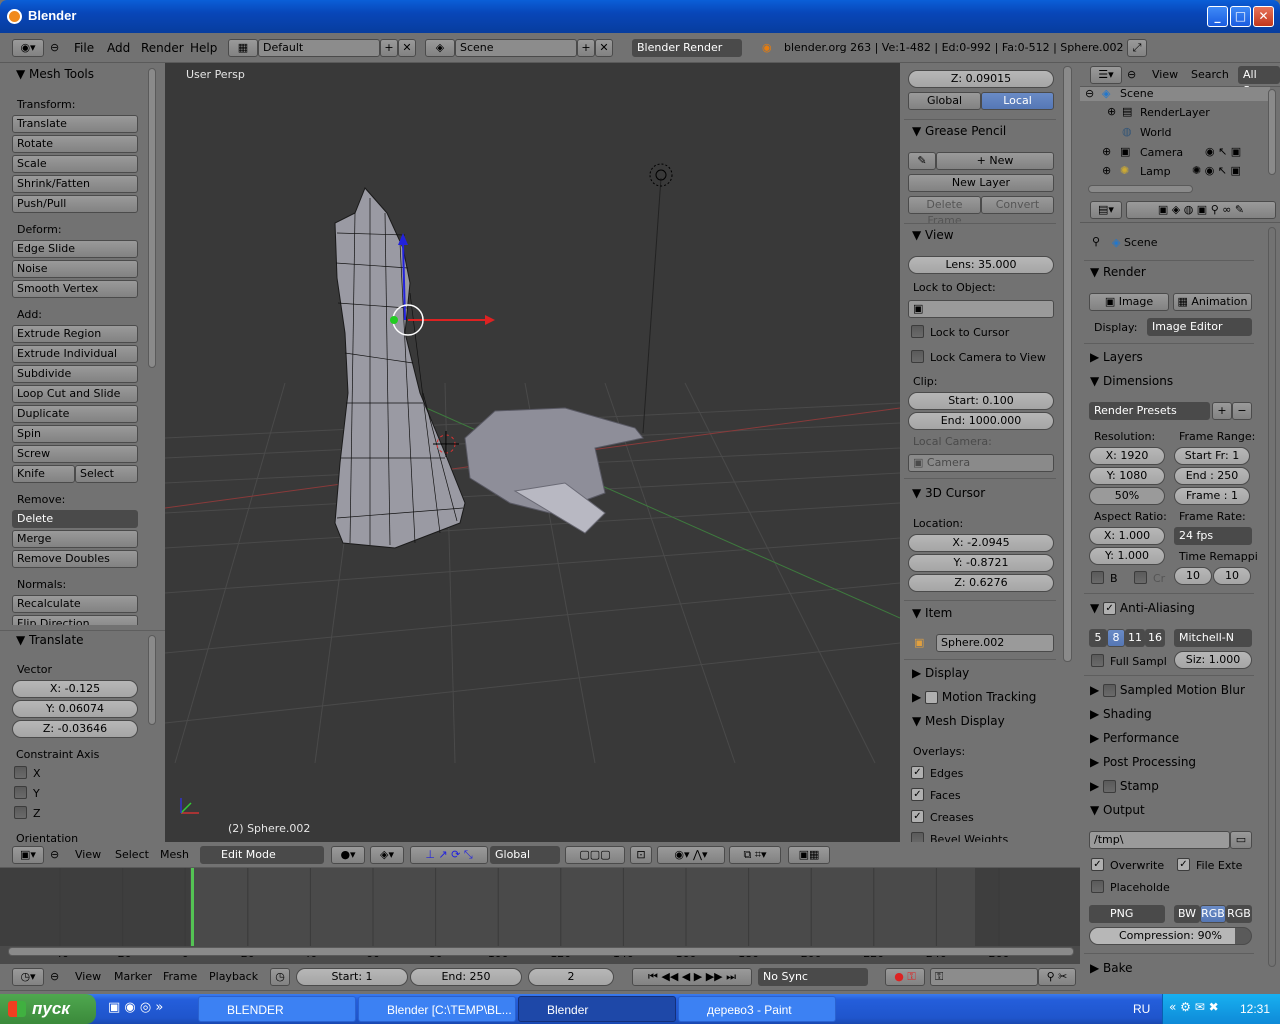 This screenshot has height=1024, width=1280. I want to click on new-layer-button: New Layer, so click(981, 183).